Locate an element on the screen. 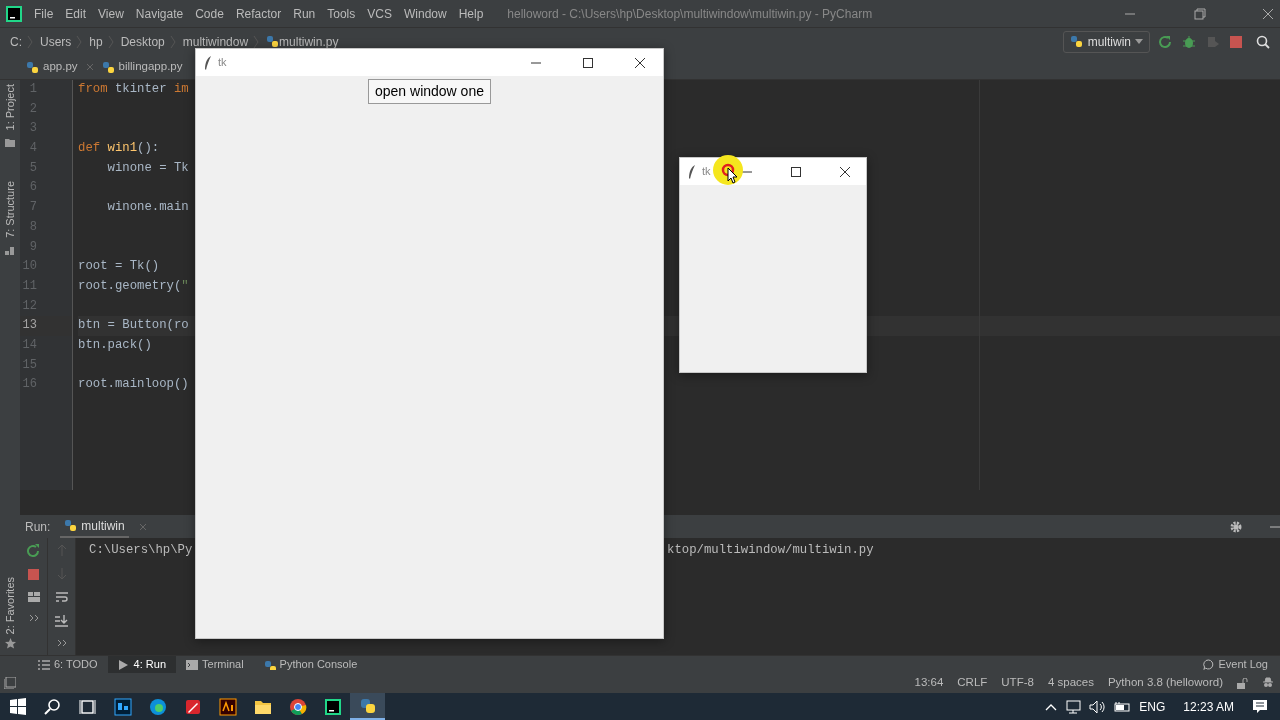 This screenshot has width=1280, height=720. status-item: UTF-8 is located at coordinates (1017, 683).